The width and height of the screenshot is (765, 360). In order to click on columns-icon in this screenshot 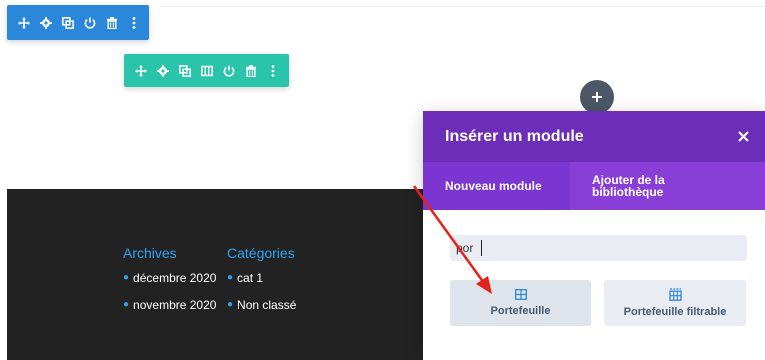, I will do `click(207, 71)`.